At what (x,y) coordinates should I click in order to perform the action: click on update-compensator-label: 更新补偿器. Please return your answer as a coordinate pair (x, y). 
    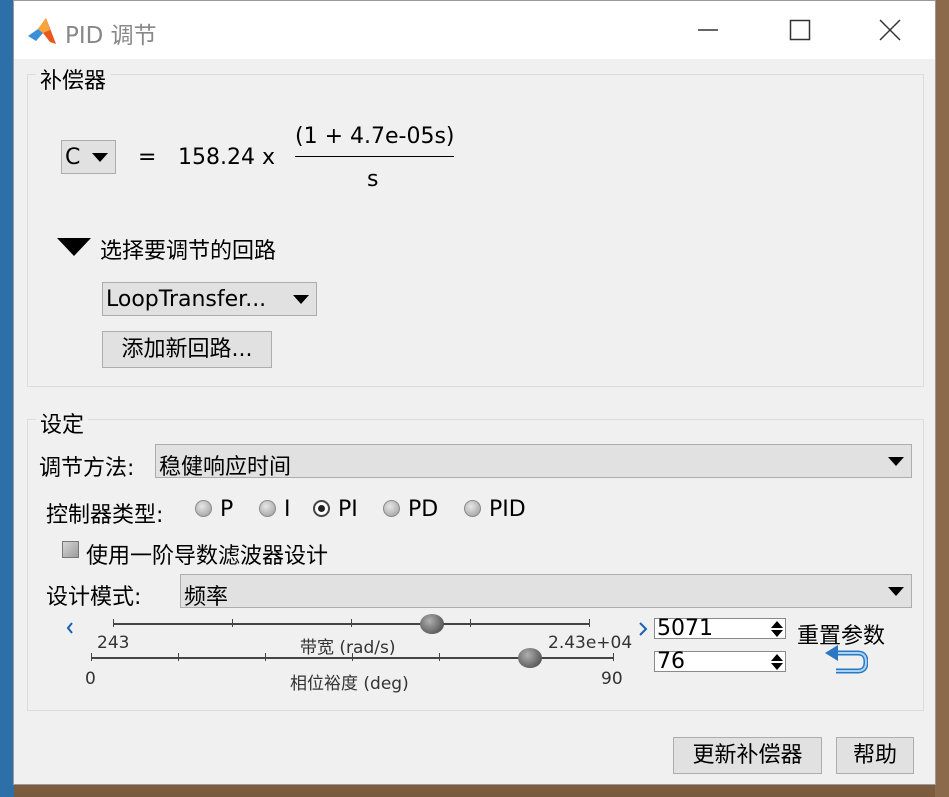
    Looking at the image, I should click on (747, 755).